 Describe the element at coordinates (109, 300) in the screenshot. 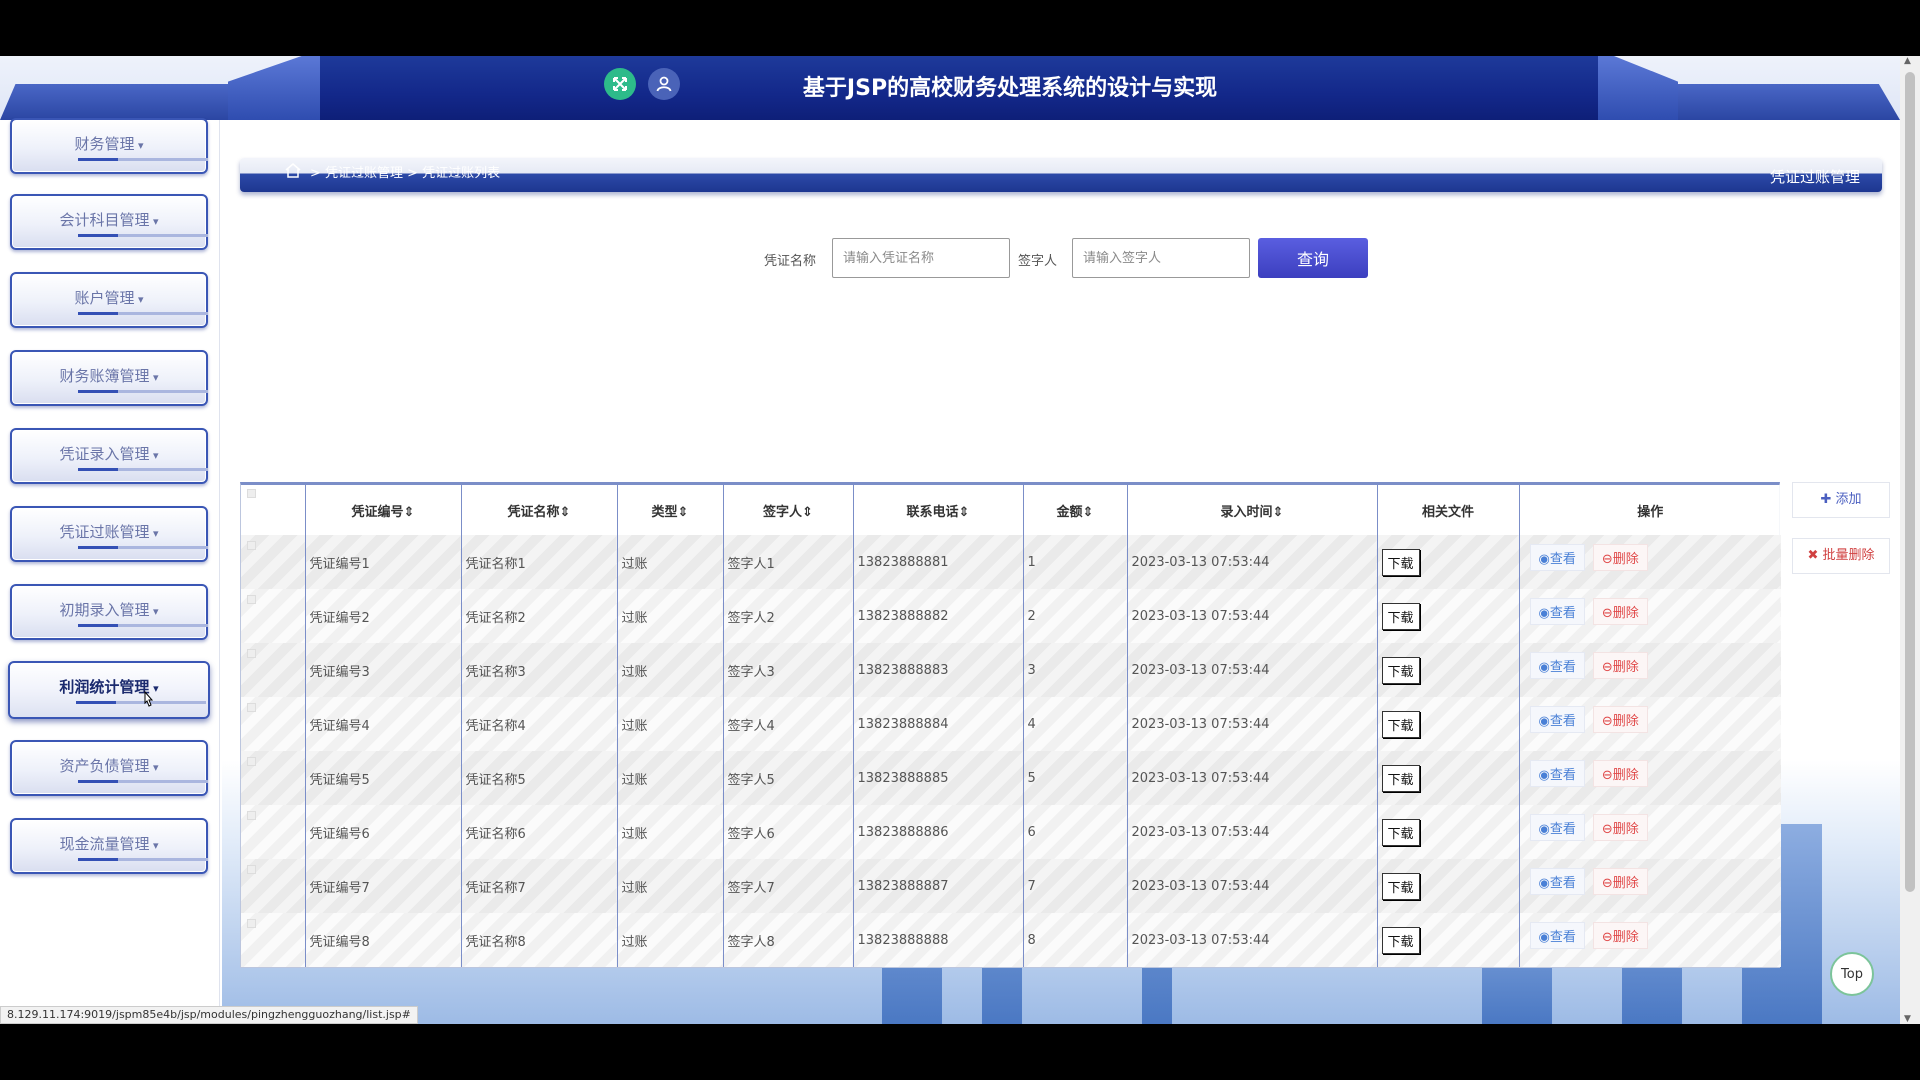

I see `sidebar-item-account: 账户管理` at that location.